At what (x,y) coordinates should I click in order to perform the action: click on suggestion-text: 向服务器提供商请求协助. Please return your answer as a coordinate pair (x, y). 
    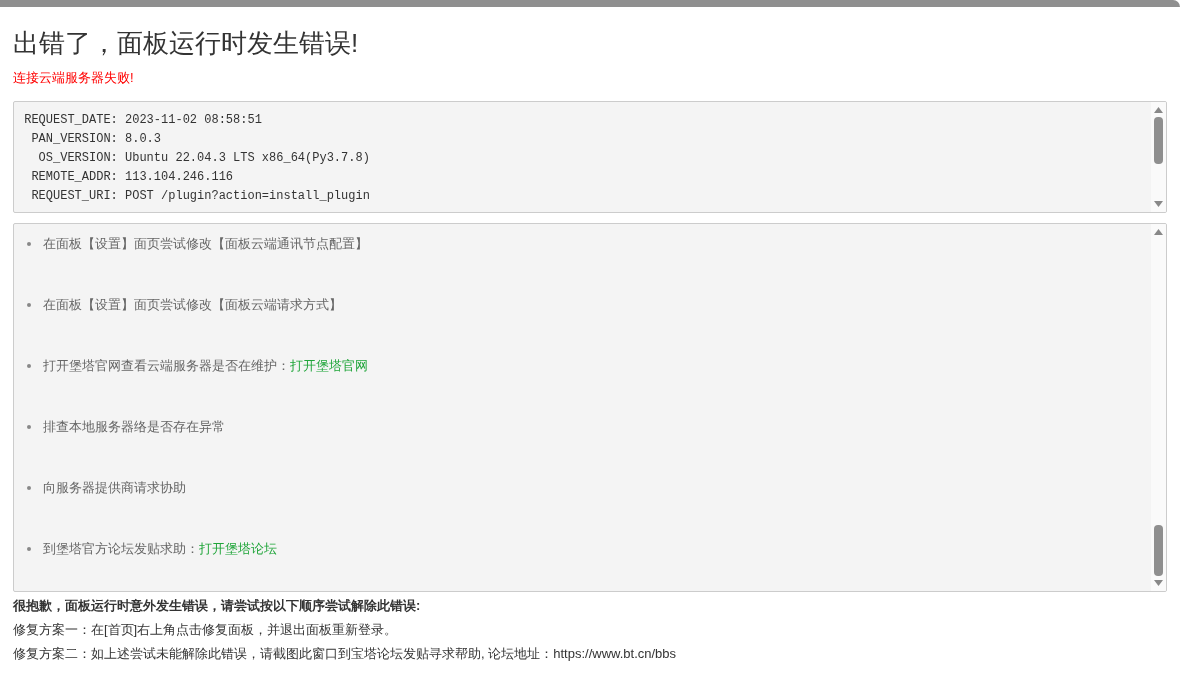
    Looking at the image, I should click on (114, 488).